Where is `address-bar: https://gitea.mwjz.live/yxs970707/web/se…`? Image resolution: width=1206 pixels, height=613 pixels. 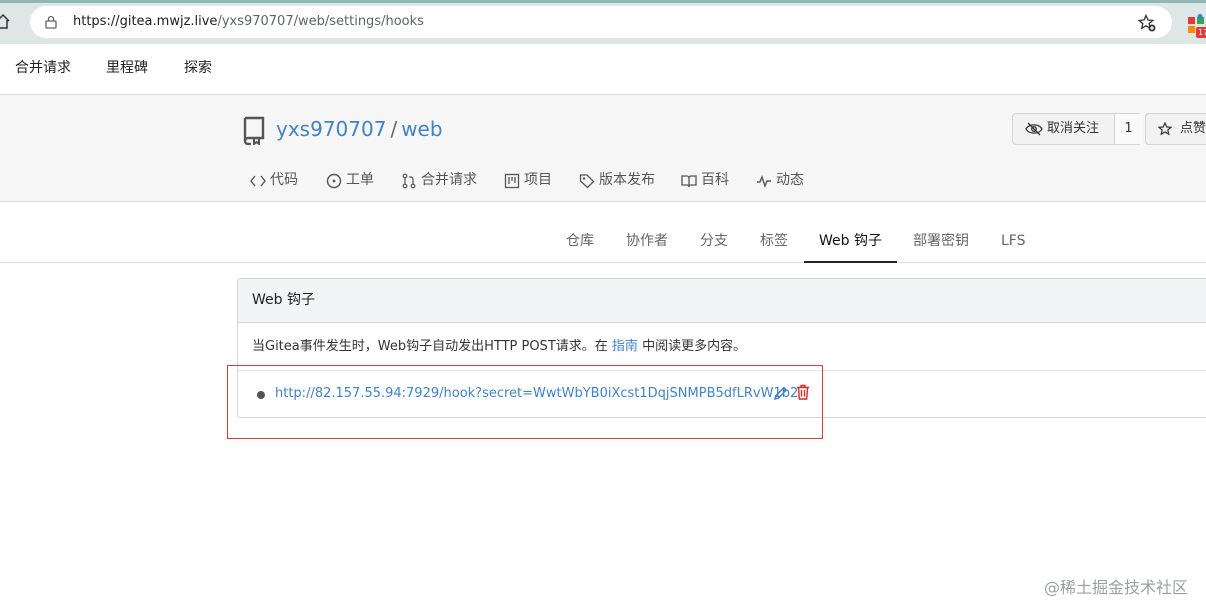
address-bar: https://gitea.mwjz.live/yxs970707/web/se… is located at coordinates (601, 22).